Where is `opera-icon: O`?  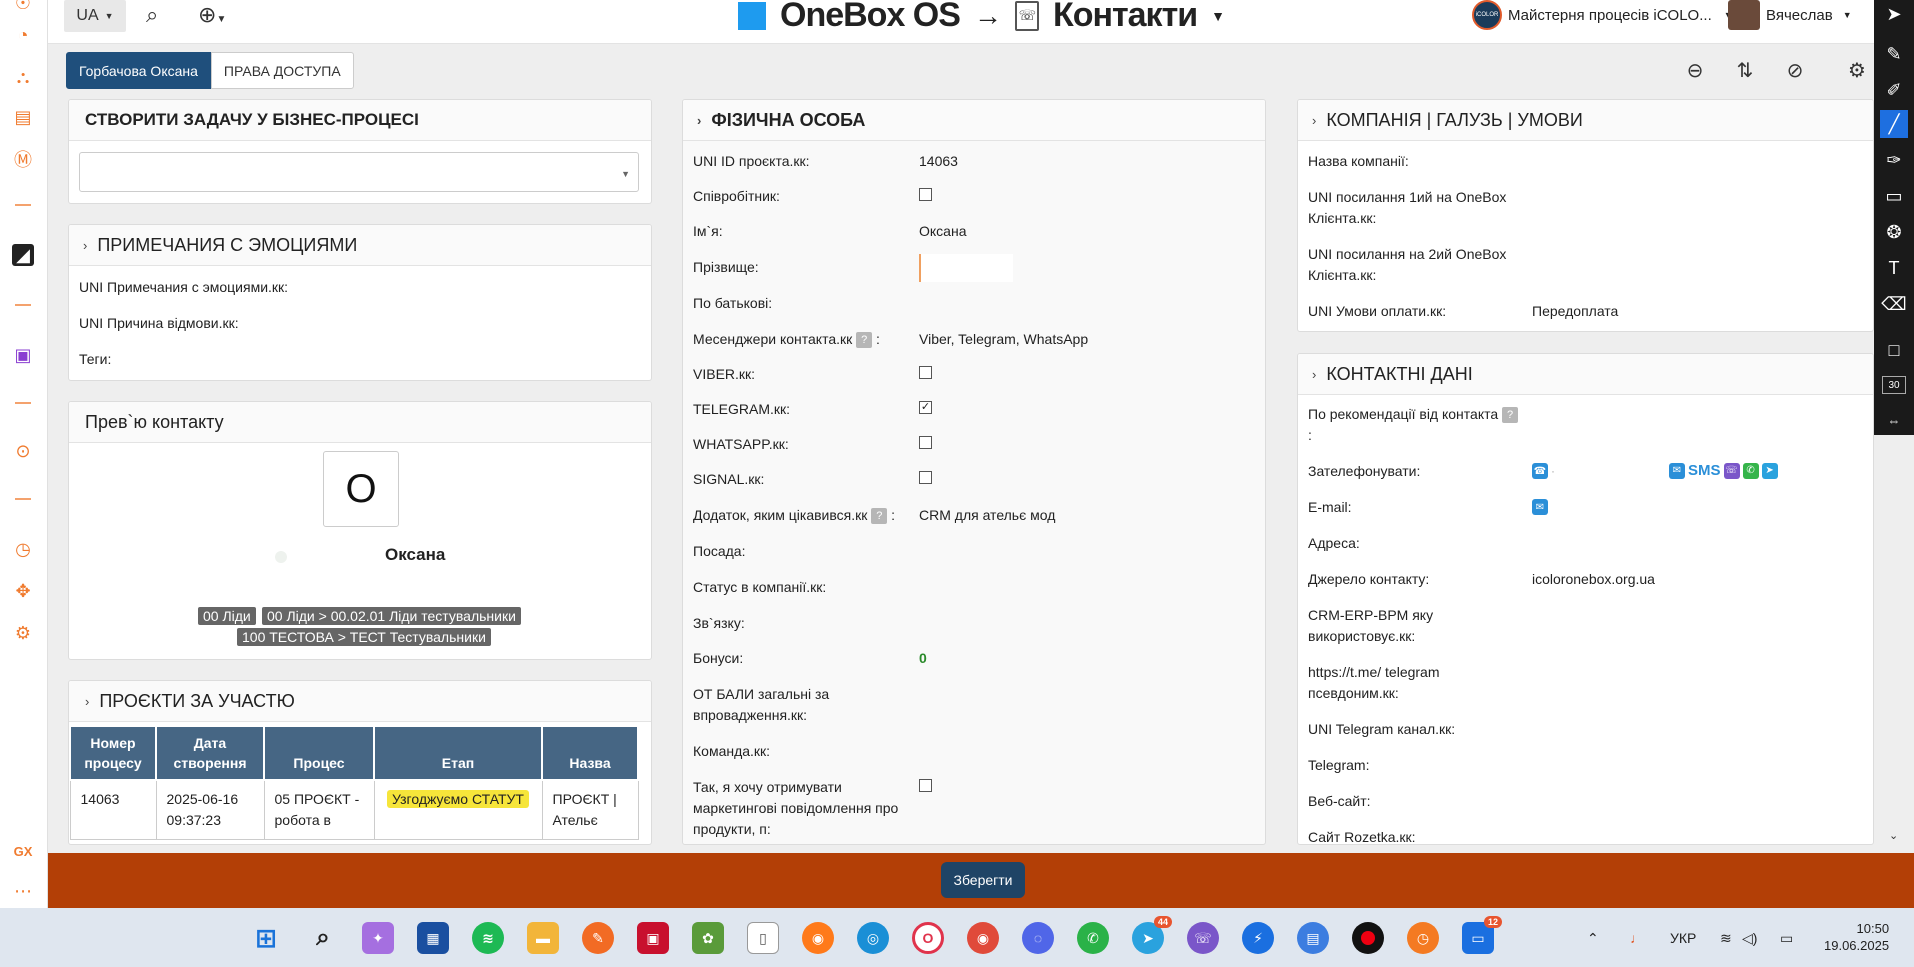
opera-icon: O is located at coordinates (928, 938).